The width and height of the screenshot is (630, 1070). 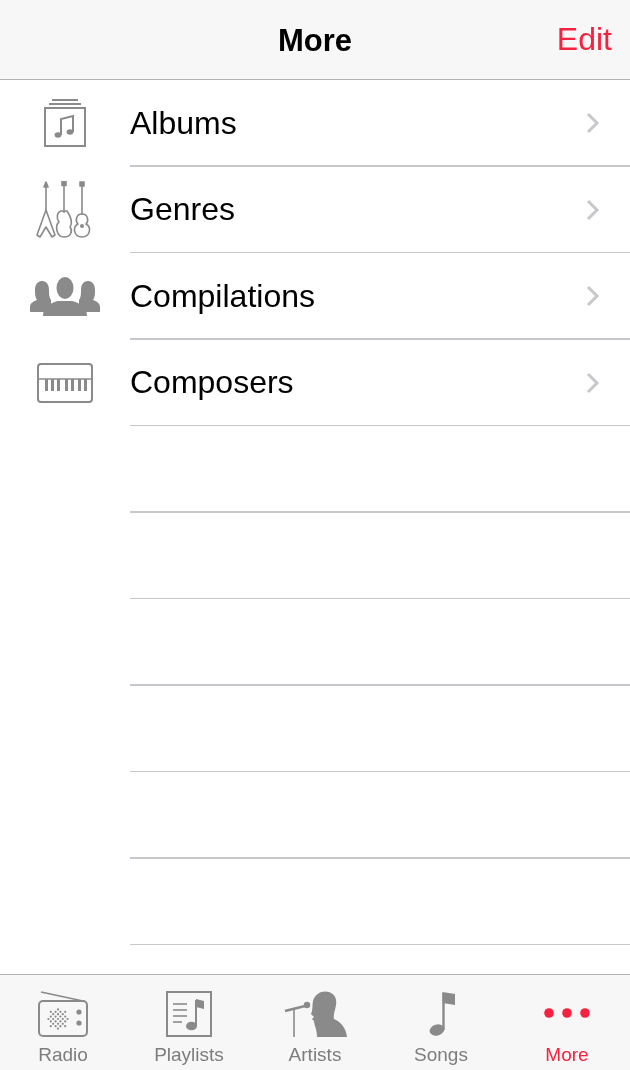 I want to click on more-dots-icon, so click(x=567, y=1013).